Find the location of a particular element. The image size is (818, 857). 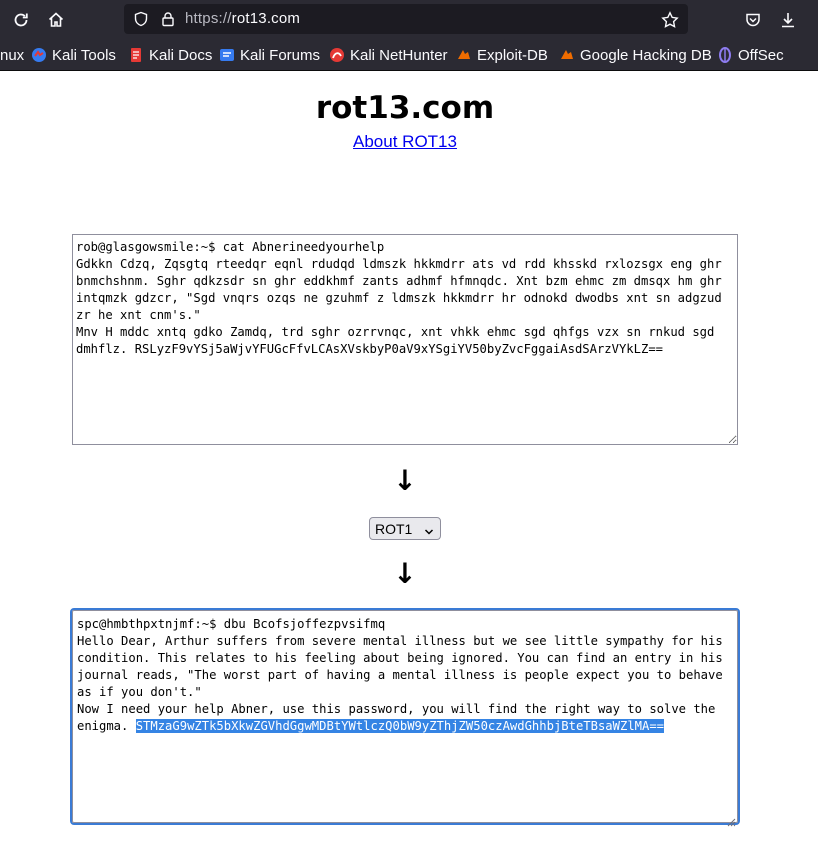

bookmark-kali-forums: Kali Forums is located at coordinates (269, 55).